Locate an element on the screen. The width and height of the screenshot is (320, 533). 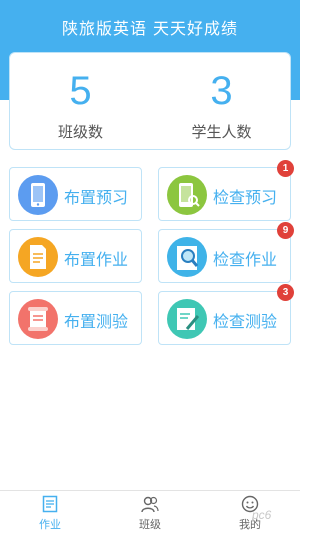
magnifier-icon is located at coordinates (187, 257).